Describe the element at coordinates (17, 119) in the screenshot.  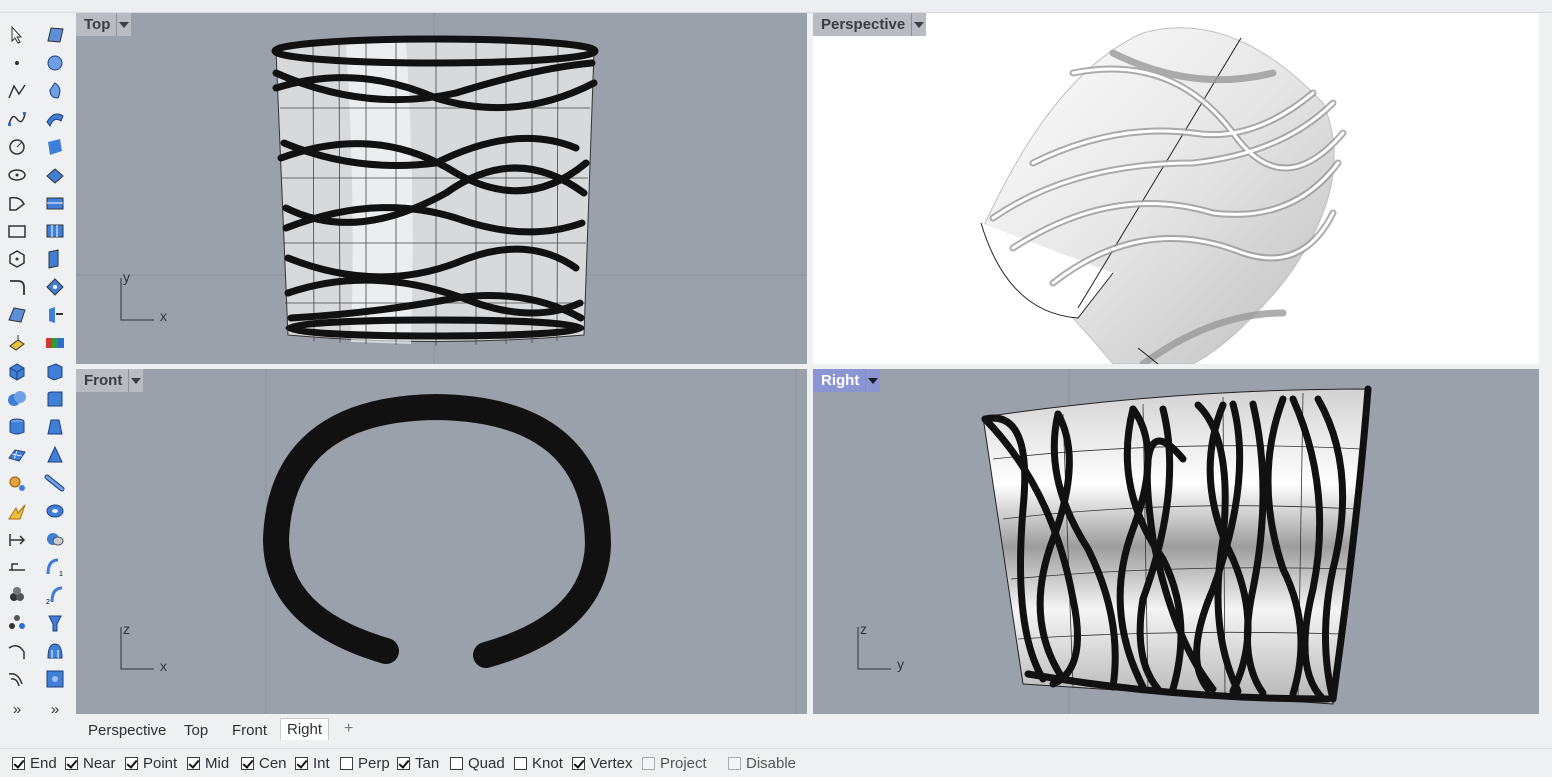
I see `curve-cv-icon` at that location.